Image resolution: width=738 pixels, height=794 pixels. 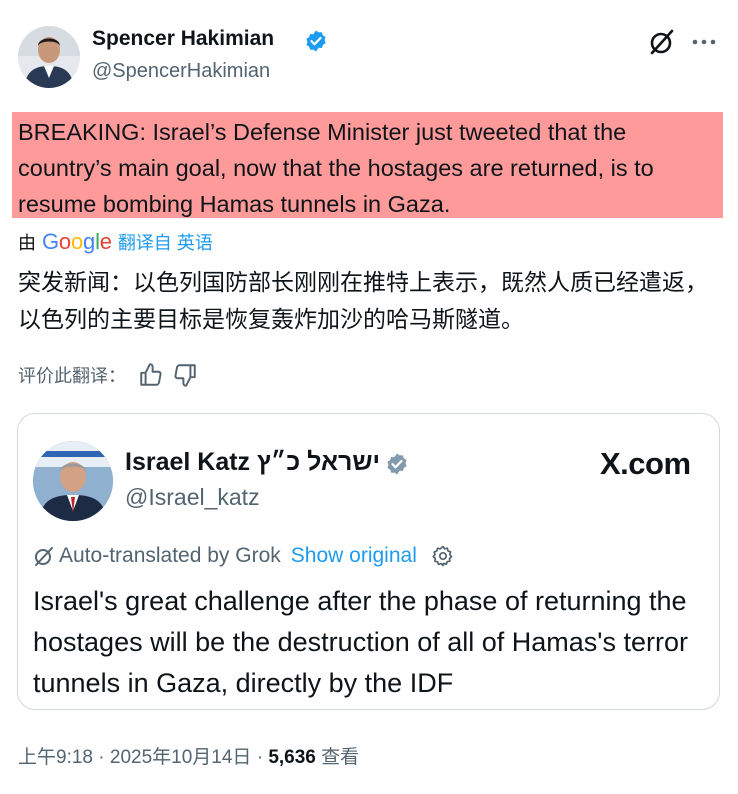 I want to click on more-icon, so click(x=704, y=42).